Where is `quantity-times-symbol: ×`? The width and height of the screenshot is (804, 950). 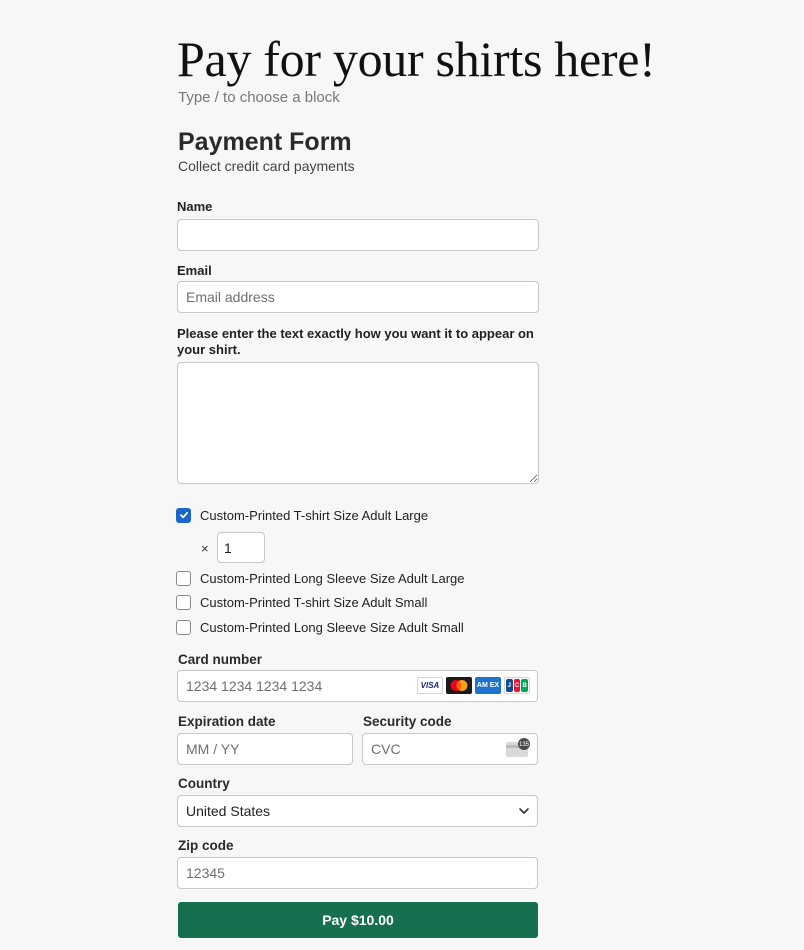
quantity-times-symbol: × is located at coordinates (205, 548).